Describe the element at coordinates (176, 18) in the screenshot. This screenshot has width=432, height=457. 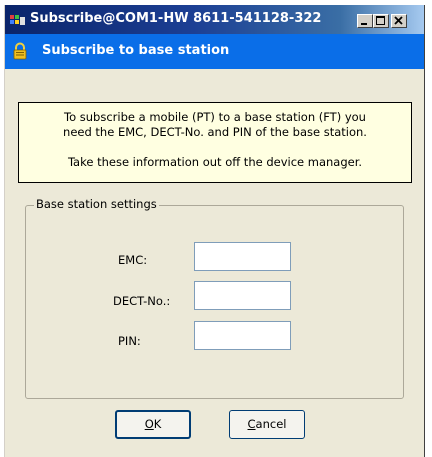
I see `window-title: Subscribe@COM1-HW 8611-541128-322` at that location.